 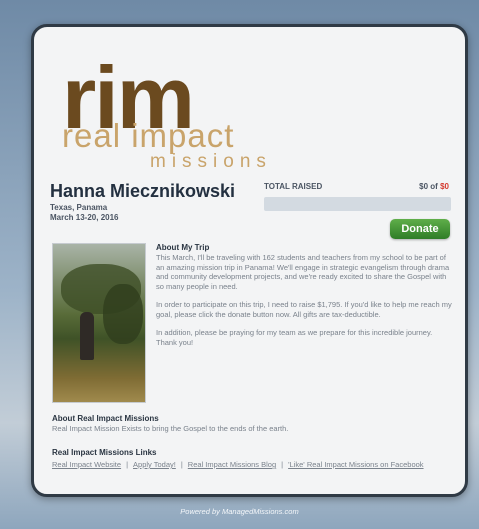 What do you see at coordinates (293, 186) in the screenshot?
I see `total-raised-label: TOTAL RAISED` at bounding box center [293, 186].